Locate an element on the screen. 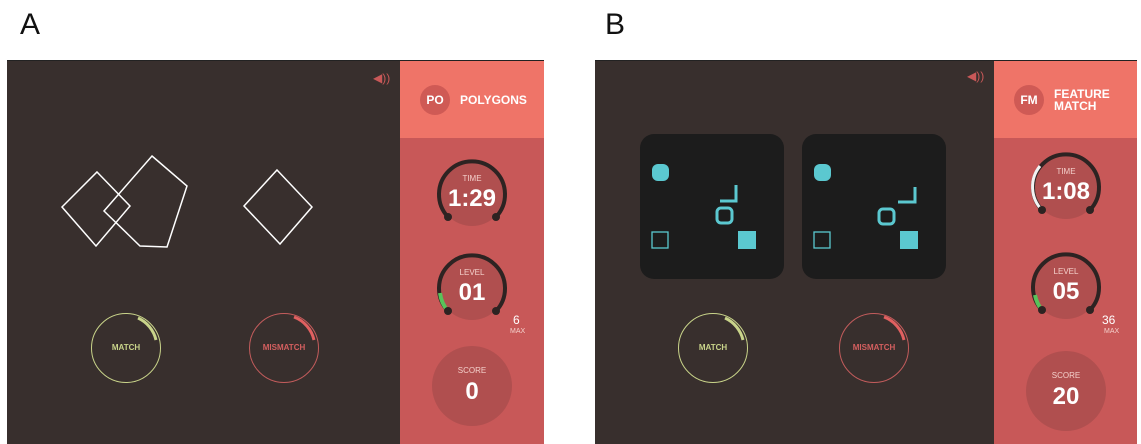 The image size is (1141, 444). stimulus-area-a is located at coordinates (187, 201).